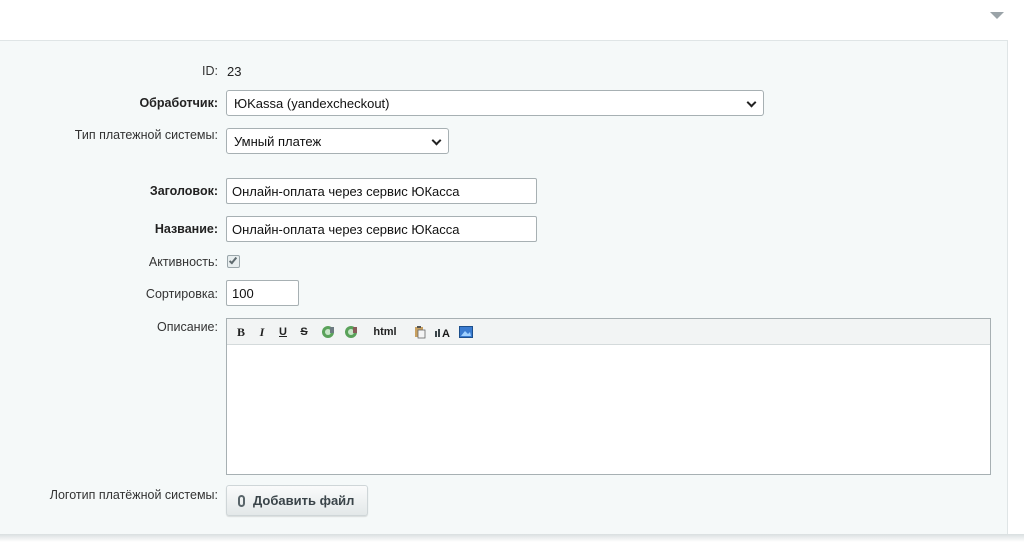  I want to click on title-input: Онлайн-оплата через сервис ЮКасса, so click(381, 191).